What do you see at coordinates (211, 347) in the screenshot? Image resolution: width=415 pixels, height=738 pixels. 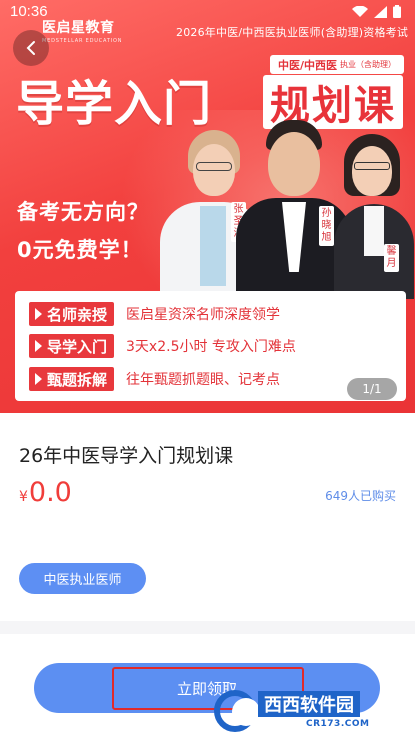 I see `feature-text-2: 3天x2.5小时 专攻入门难点` at bounding box center [211, 347].